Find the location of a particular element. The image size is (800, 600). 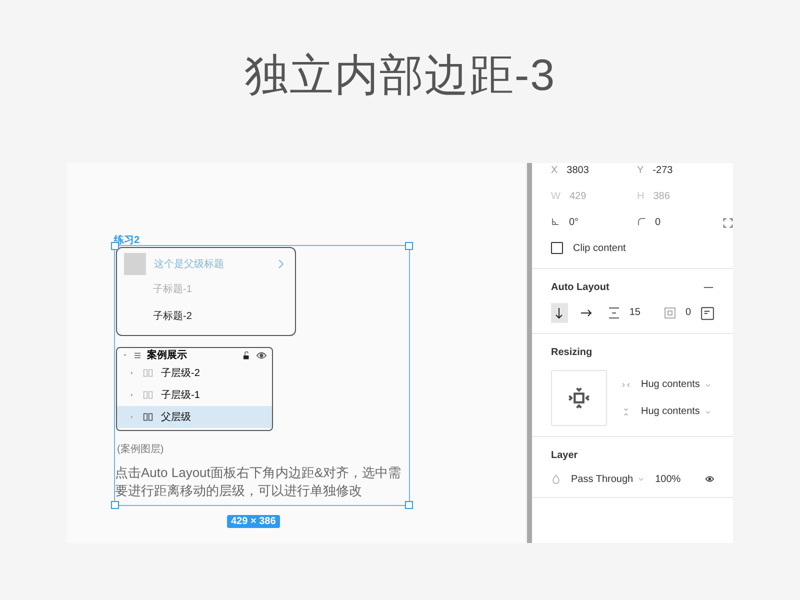

image-placeholder is located at coordinates (135, 264).